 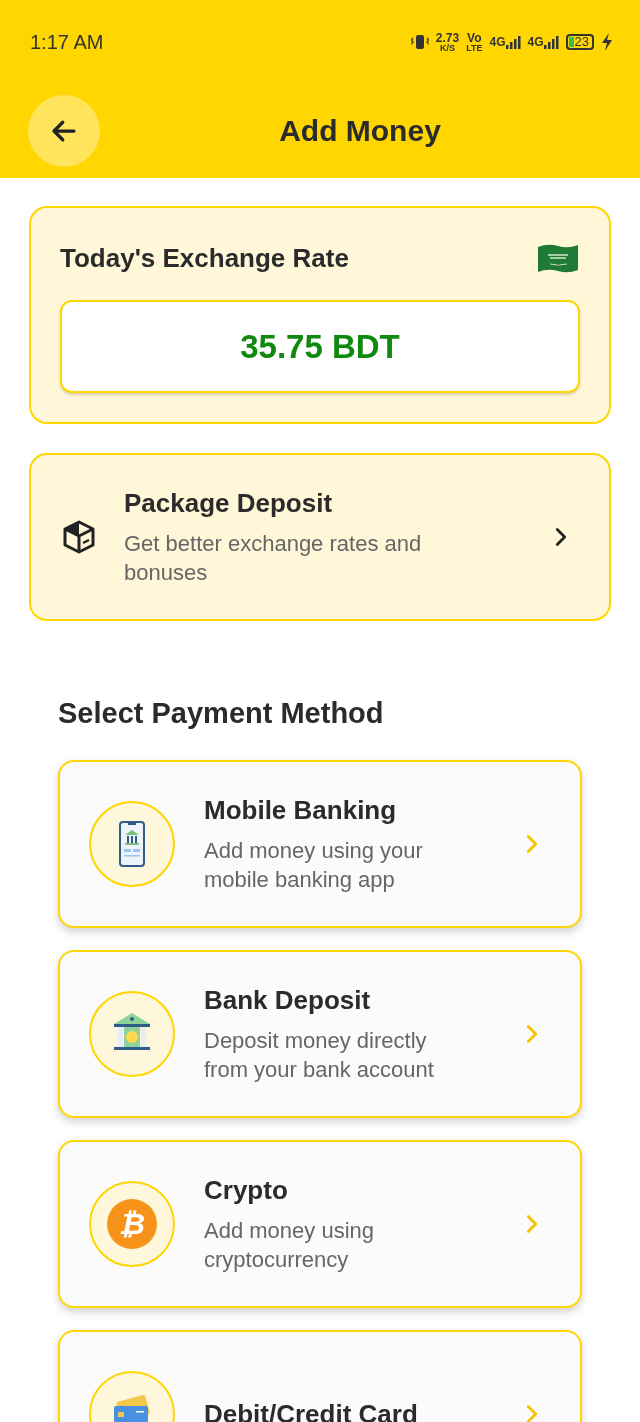 What do you see at coordinates (301, 810) in the screenshot?
I see `method-title: Mobile Banking` at bounding box center [301, 810].